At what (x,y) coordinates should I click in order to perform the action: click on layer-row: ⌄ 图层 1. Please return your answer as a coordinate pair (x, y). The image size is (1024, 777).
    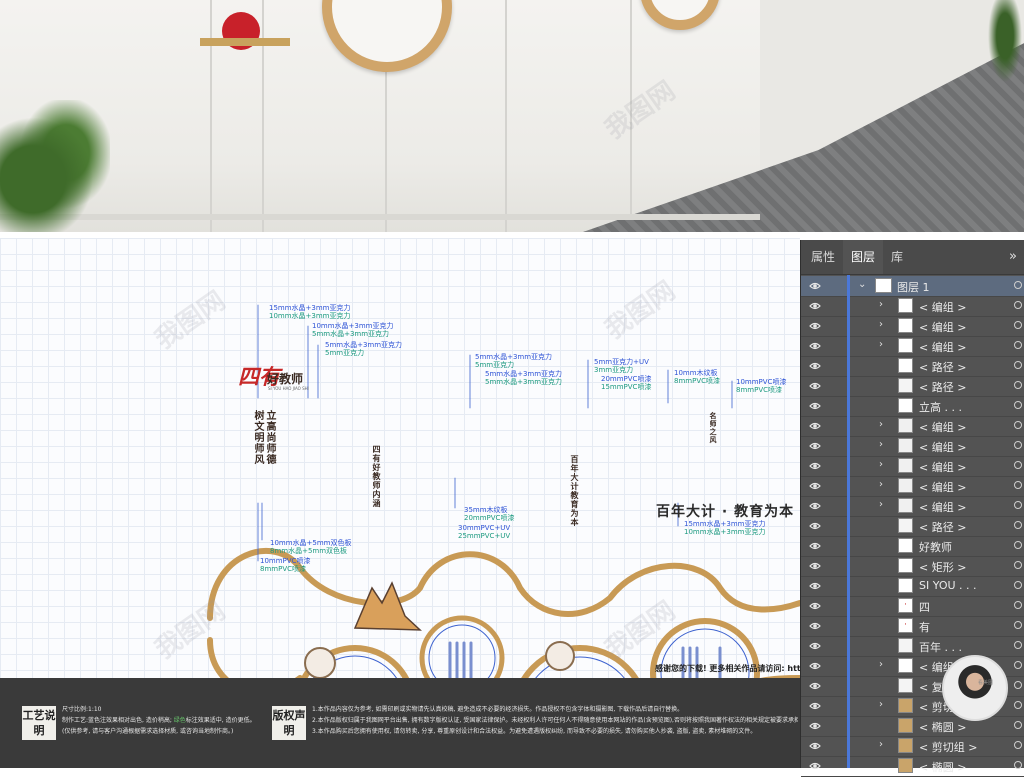
    Looking at the image, I should click on (912, 286).